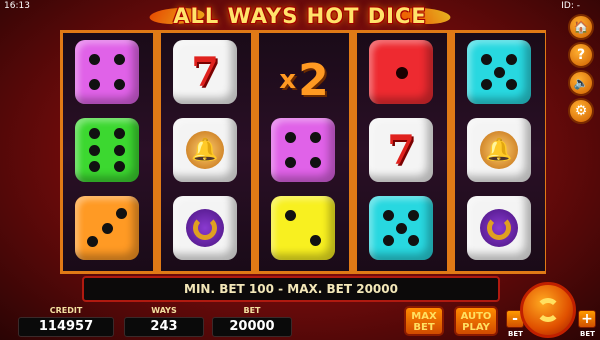 This screenshot has height=340, width=600. Describe the element at coordinates (164, 310) in the screenshot. I see `ways-label: WAYS` at that location.